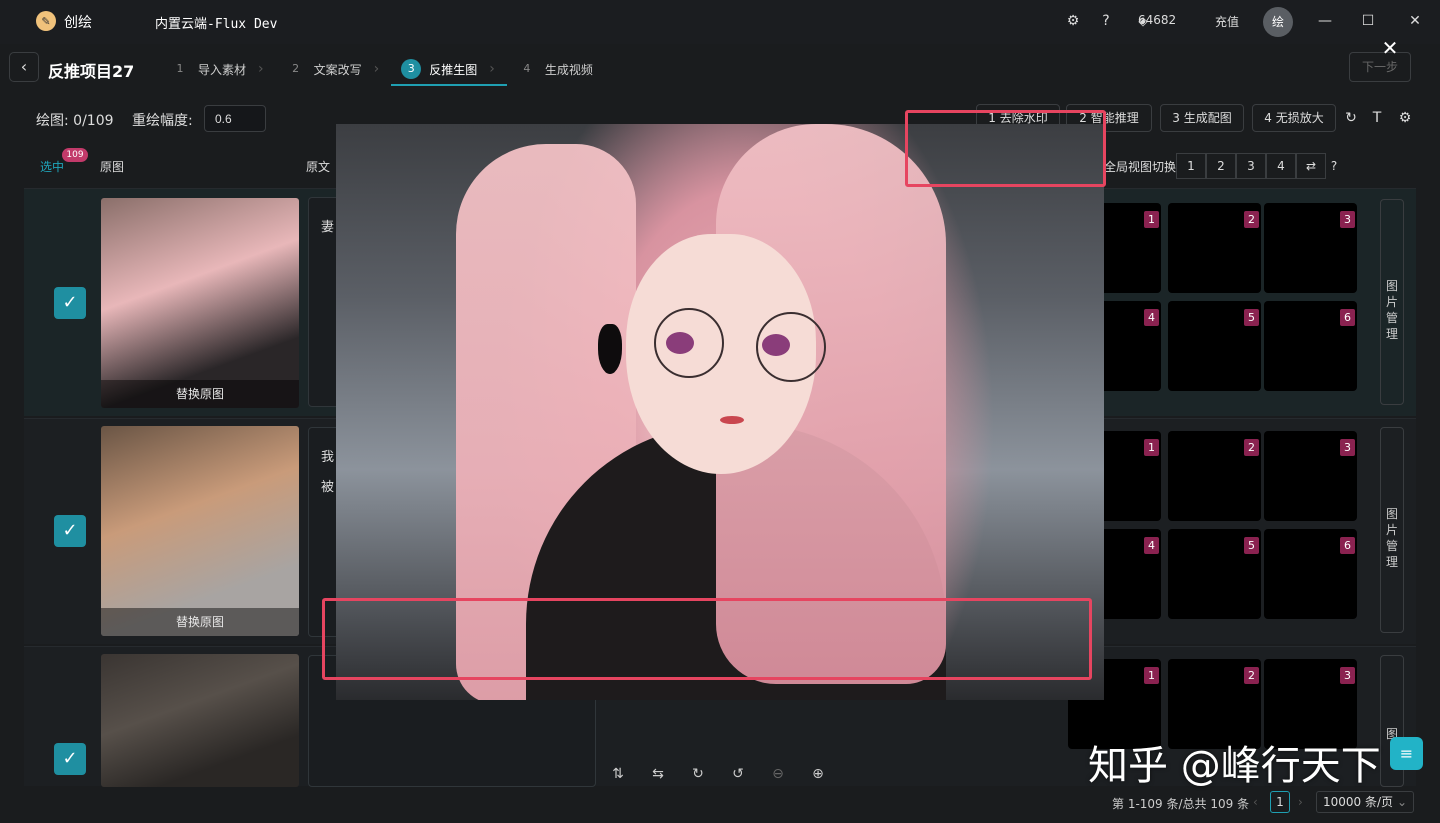  Describe the element at coordinates (1281, 166) in the screenshot. I see `view-option-4: 4` at that location.